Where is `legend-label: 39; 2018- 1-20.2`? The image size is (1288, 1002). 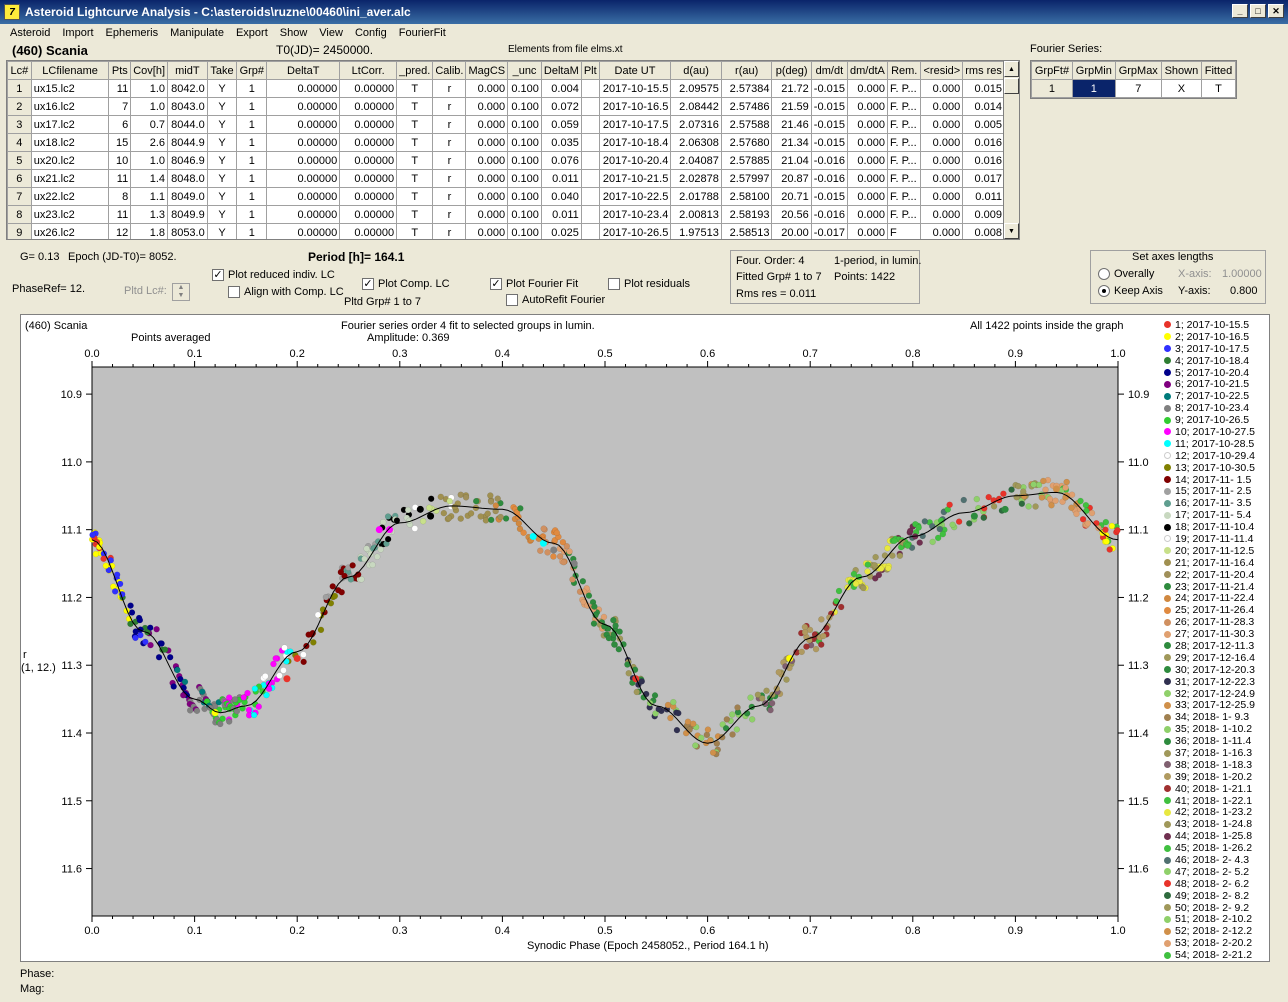
legend-label: 39; 2018- 1-20.2 is located at coordinates (1214, 776).